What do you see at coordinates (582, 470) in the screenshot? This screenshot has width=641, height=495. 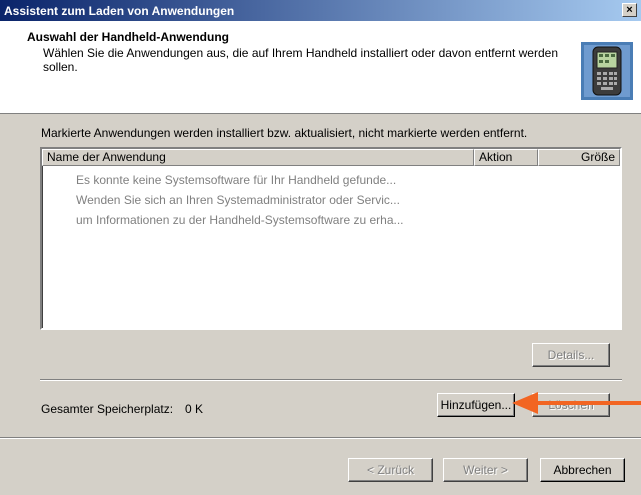 I see `cancel-button: Abbrechen` at bounding box center [582, 470].